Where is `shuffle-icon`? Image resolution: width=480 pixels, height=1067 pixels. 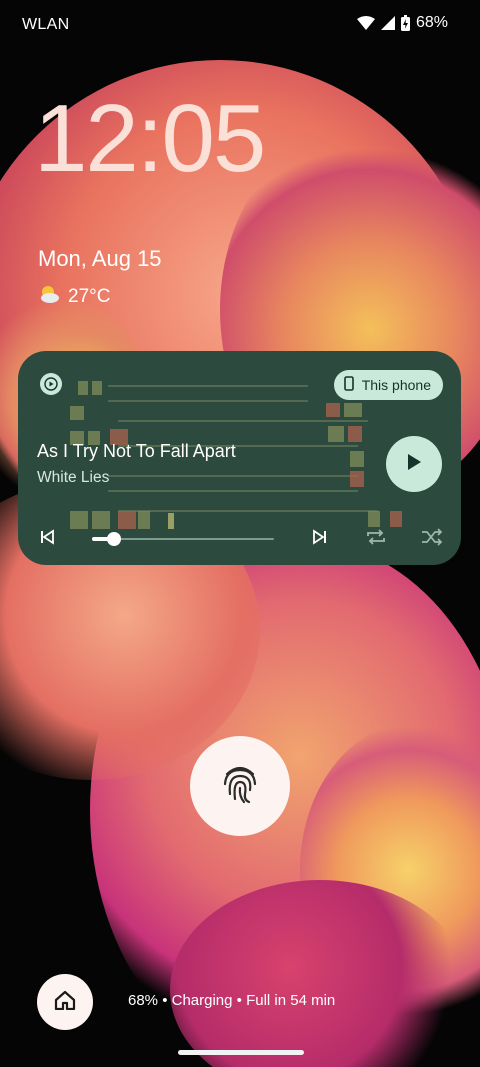
shuffle-icon is located at coordinates (432, 539).